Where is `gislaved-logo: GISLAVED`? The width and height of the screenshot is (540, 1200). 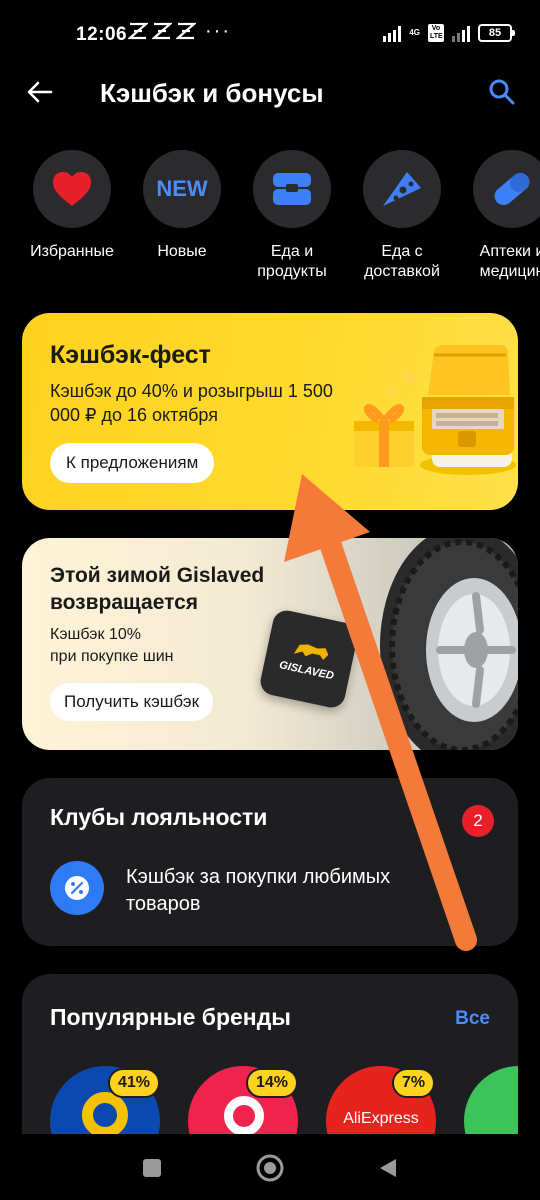 gislaved-logo: GISLAVED is located at coordinates (309, 659).